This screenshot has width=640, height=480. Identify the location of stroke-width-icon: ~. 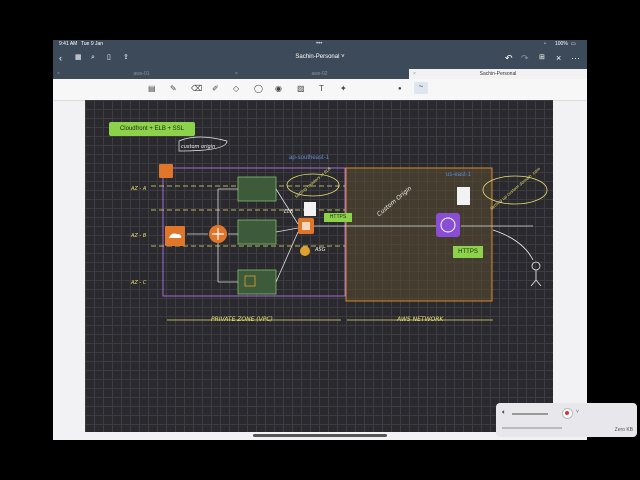
(421, 88).